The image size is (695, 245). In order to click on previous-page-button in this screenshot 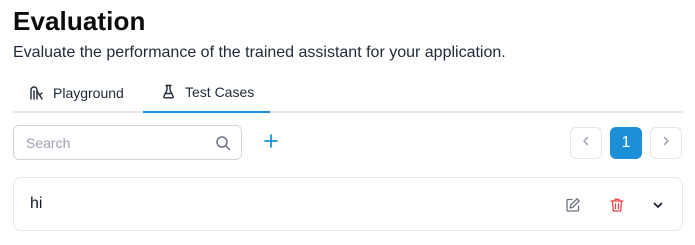, I will do `click(586, 143)`.